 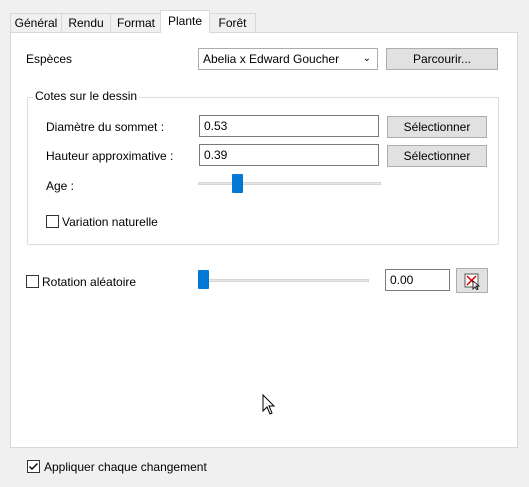 I want to click on species-select: Abelia x Edward Goucher ⌄, so click(x=288, y=59).